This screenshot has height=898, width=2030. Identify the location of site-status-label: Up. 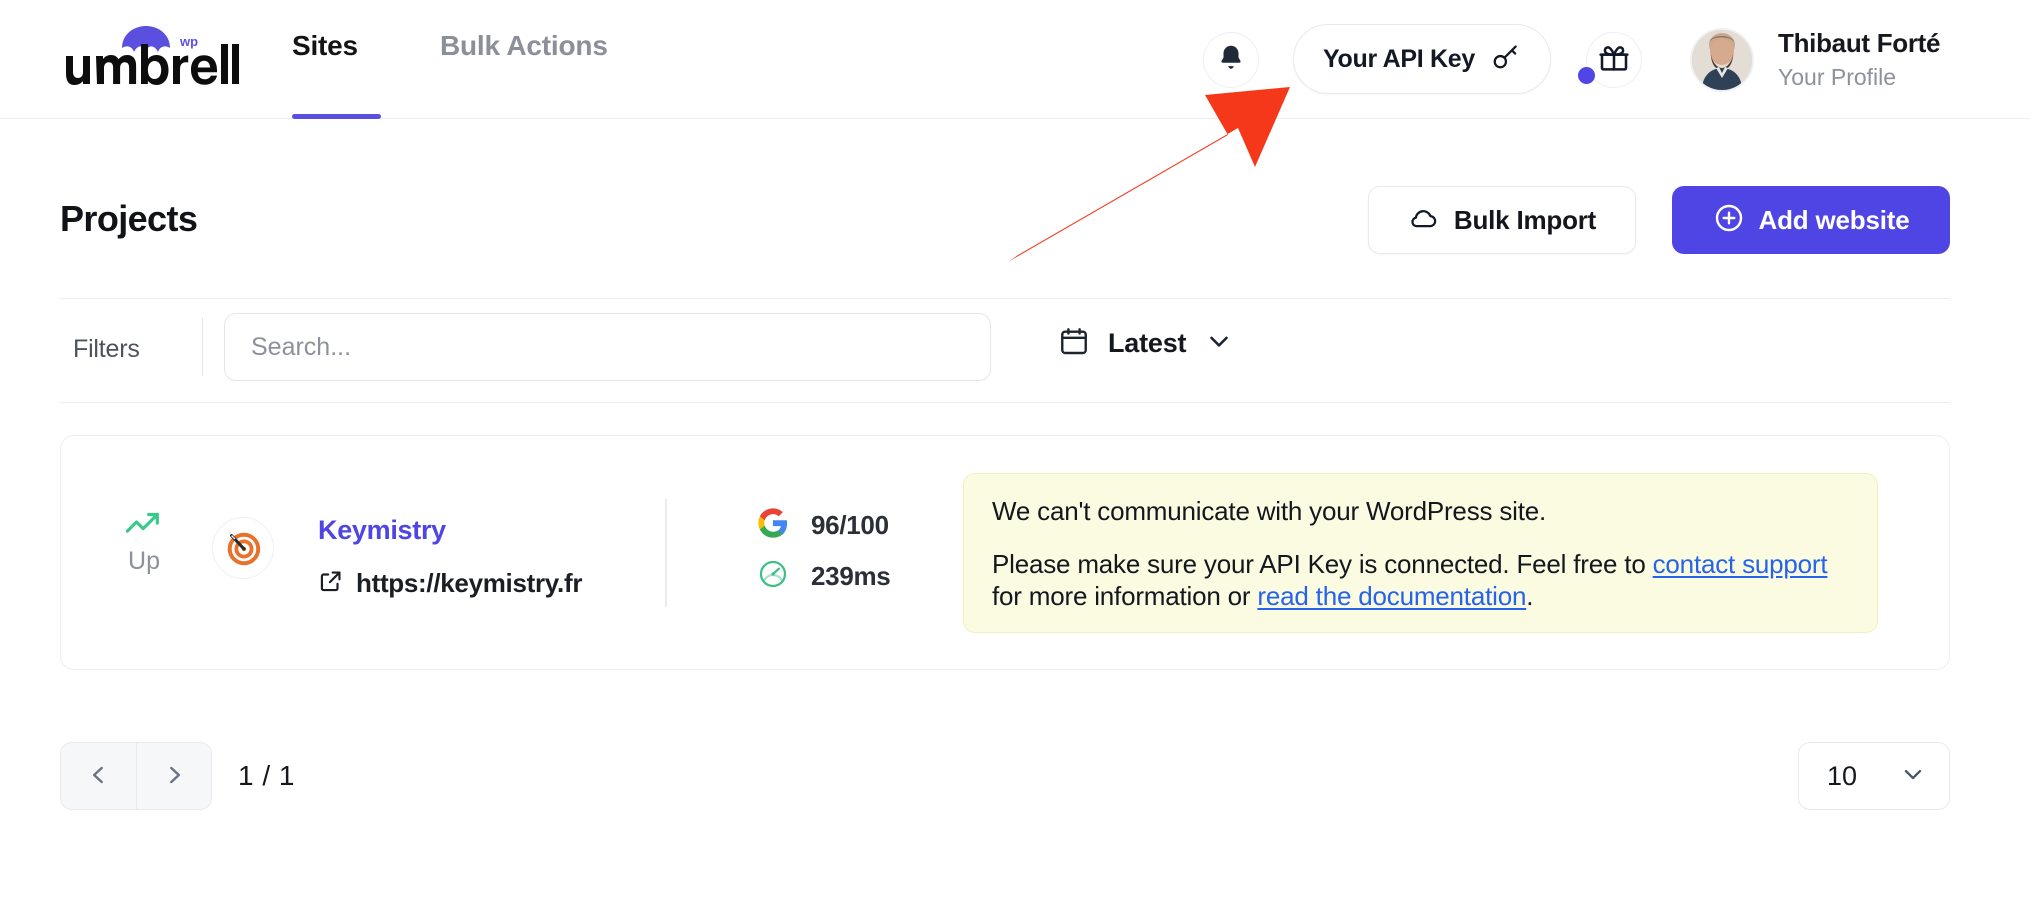
(144, 561).